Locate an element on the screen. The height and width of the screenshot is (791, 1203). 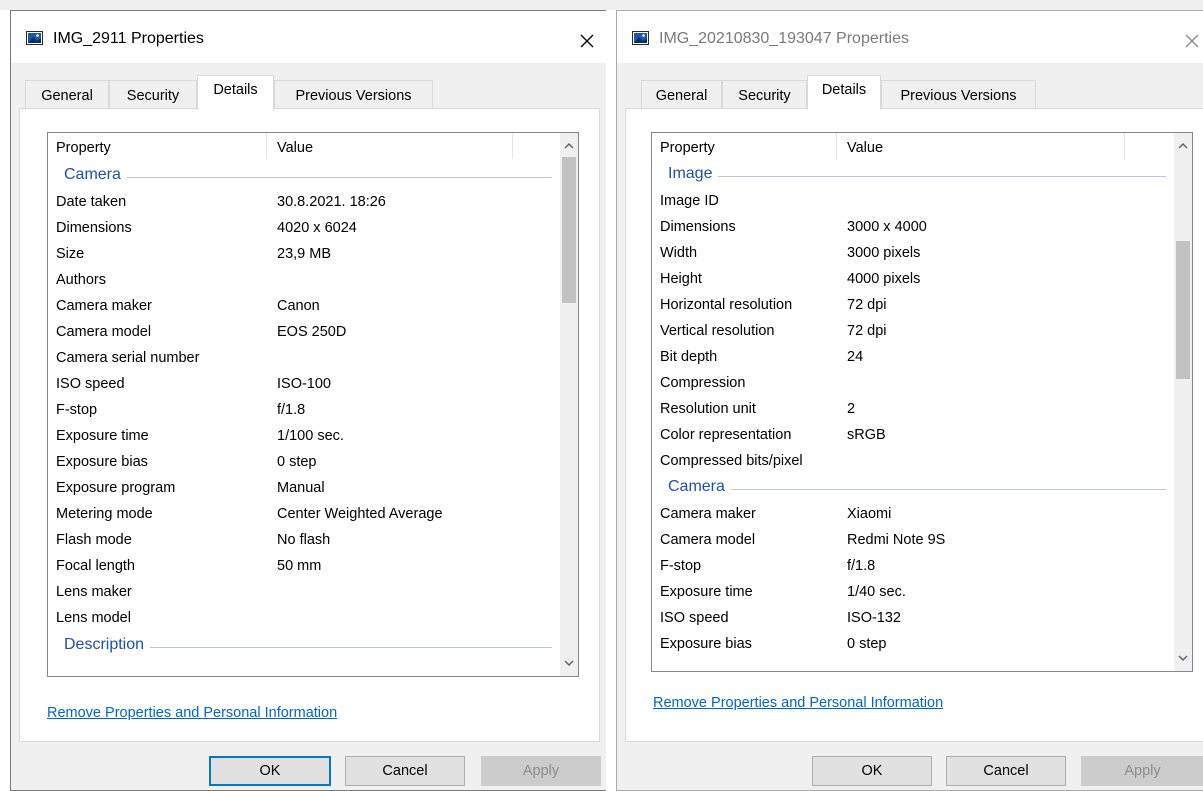
table-row: Exposure time 1/100 sec. is located at coordinates (303, 436).